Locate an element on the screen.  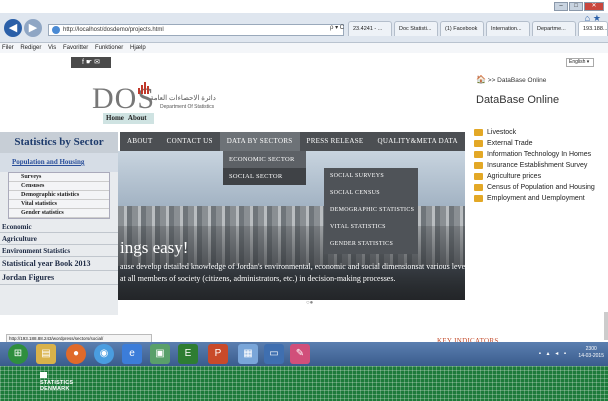
sidebar-item-environment: Environment Statistics is located at coordinates (59, 251).